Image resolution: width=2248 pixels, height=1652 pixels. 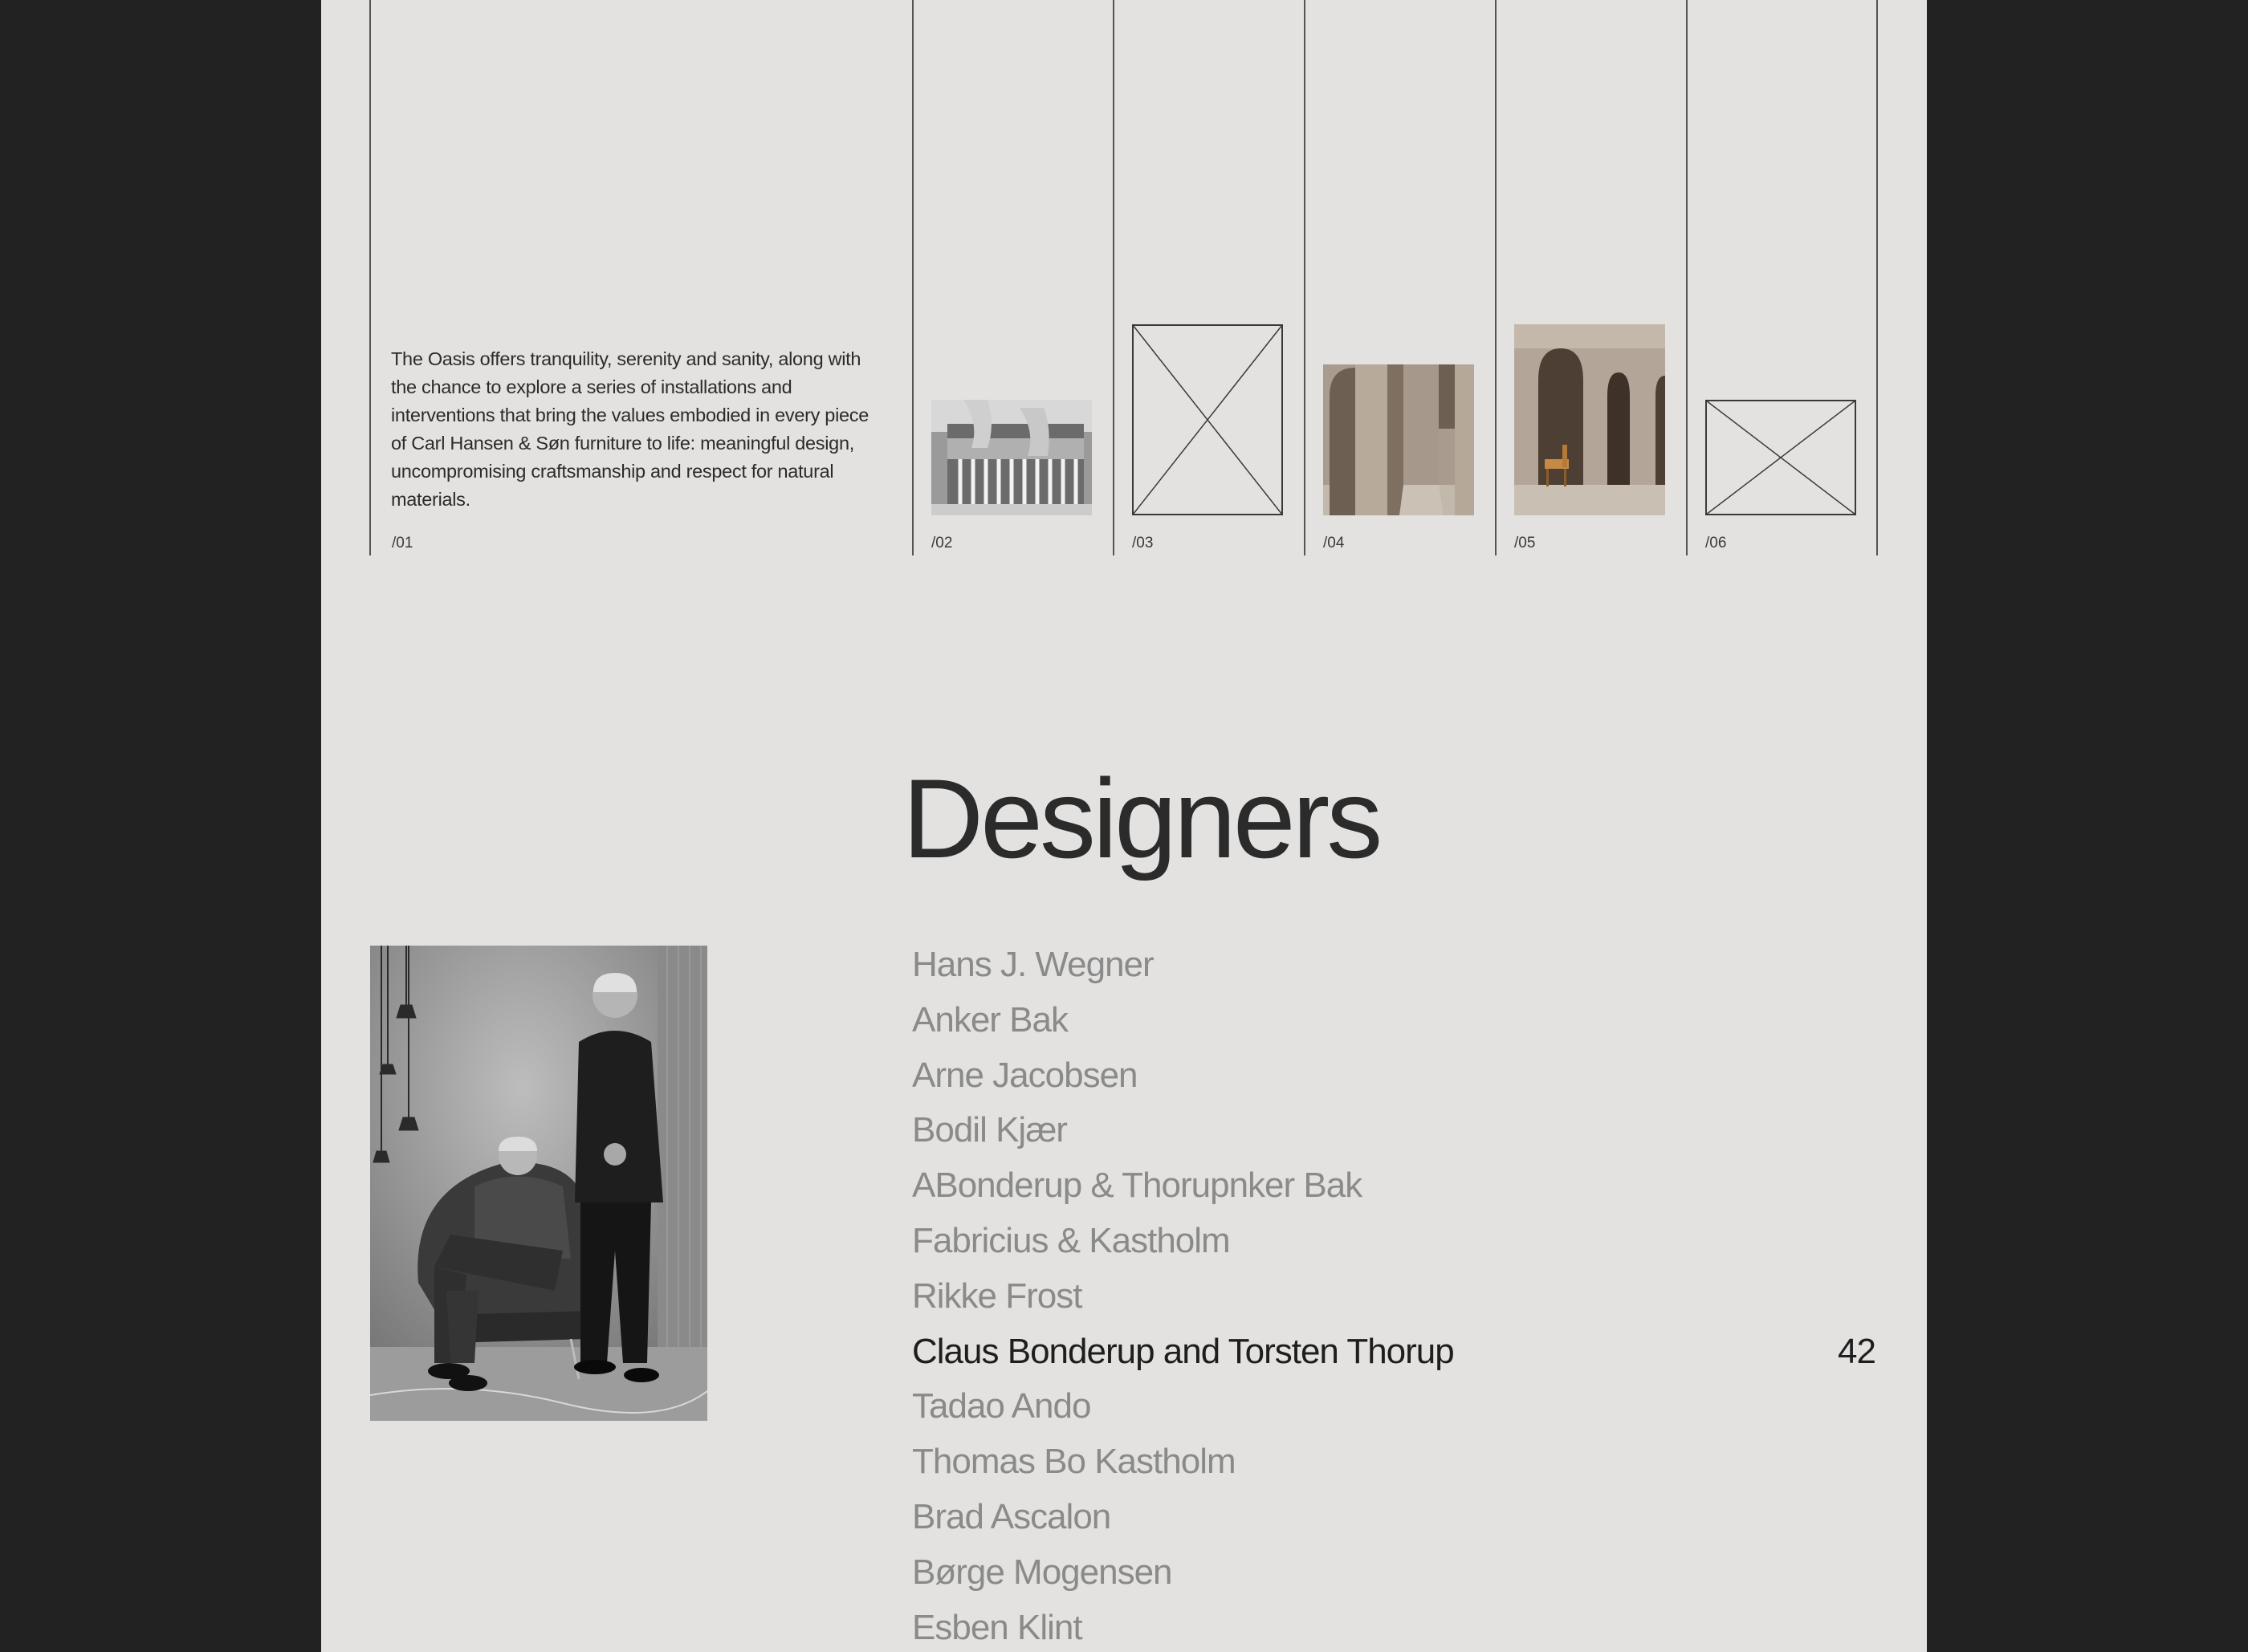 What do you see at coordinates (1393, 1573) in the screenshot?
I see `designer-list-item: Børge Mogensen` at bounding box center [1393, 1573].